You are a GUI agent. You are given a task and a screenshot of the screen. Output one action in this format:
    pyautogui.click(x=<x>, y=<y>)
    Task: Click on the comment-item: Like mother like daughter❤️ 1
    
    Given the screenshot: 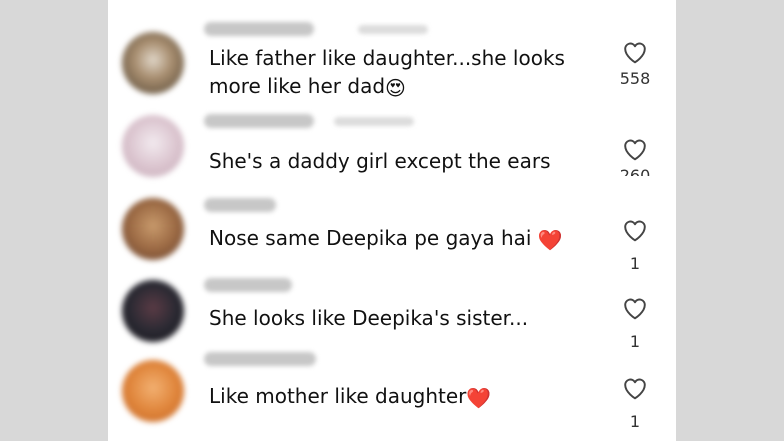 What is the action you would take?
    pyautogui.click(x=392, y=388)
    